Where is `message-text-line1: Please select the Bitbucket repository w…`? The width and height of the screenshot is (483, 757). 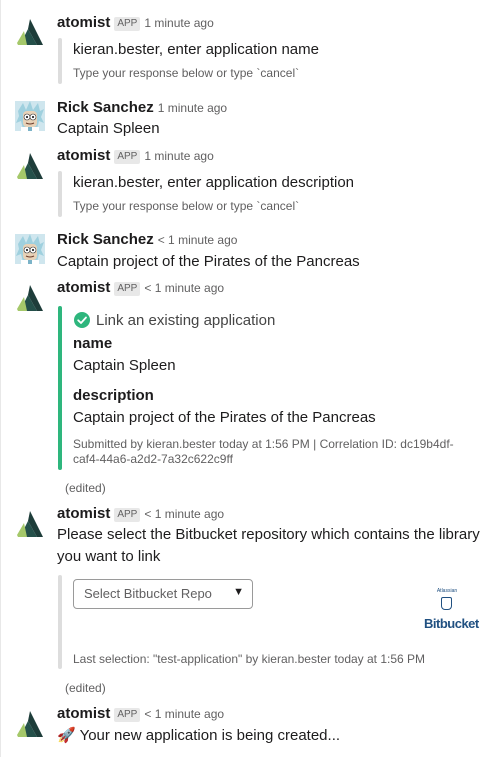 message-text-line1: Please select the Bitbucket repository w… is located at coordinates (268, 534).